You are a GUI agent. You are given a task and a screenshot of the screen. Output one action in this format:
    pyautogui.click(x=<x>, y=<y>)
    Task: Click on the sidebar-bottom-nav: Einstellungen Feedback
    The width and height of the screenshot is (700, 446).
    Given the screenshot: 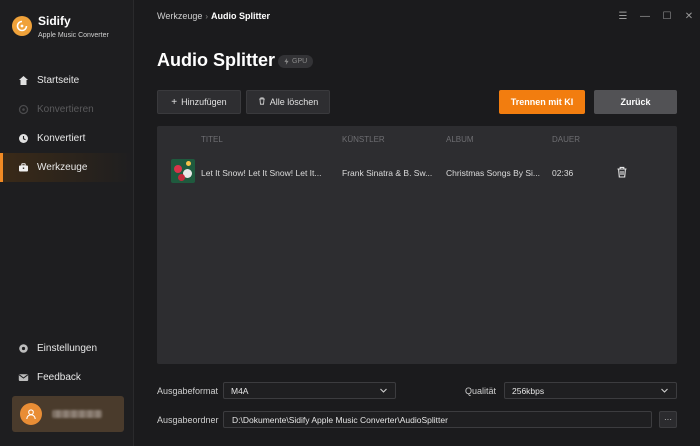 What is the action you would take?
    pyautogui.click(x=66, y=363)
    